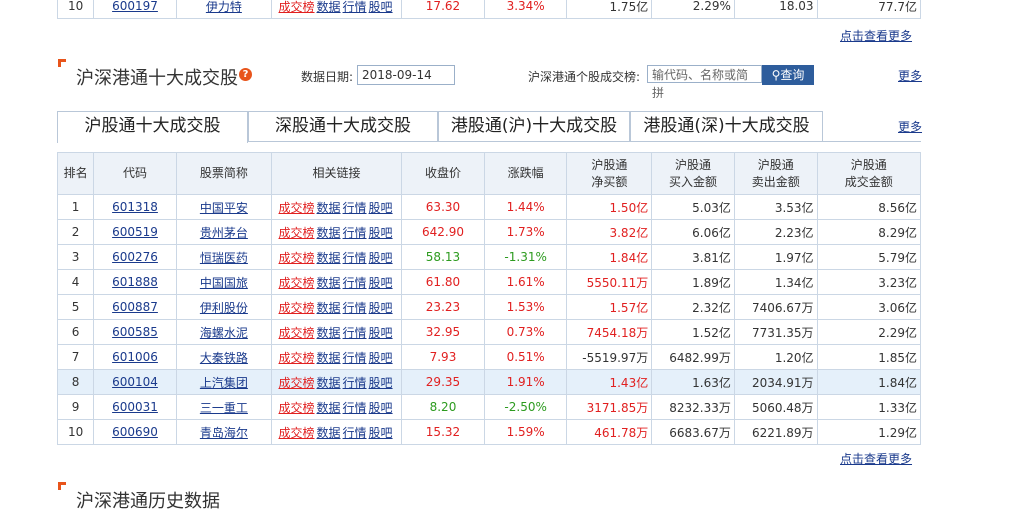 This screenshot has height=516, width=1025. I want to click on stock-code-link: 600887, so click(135, 307).